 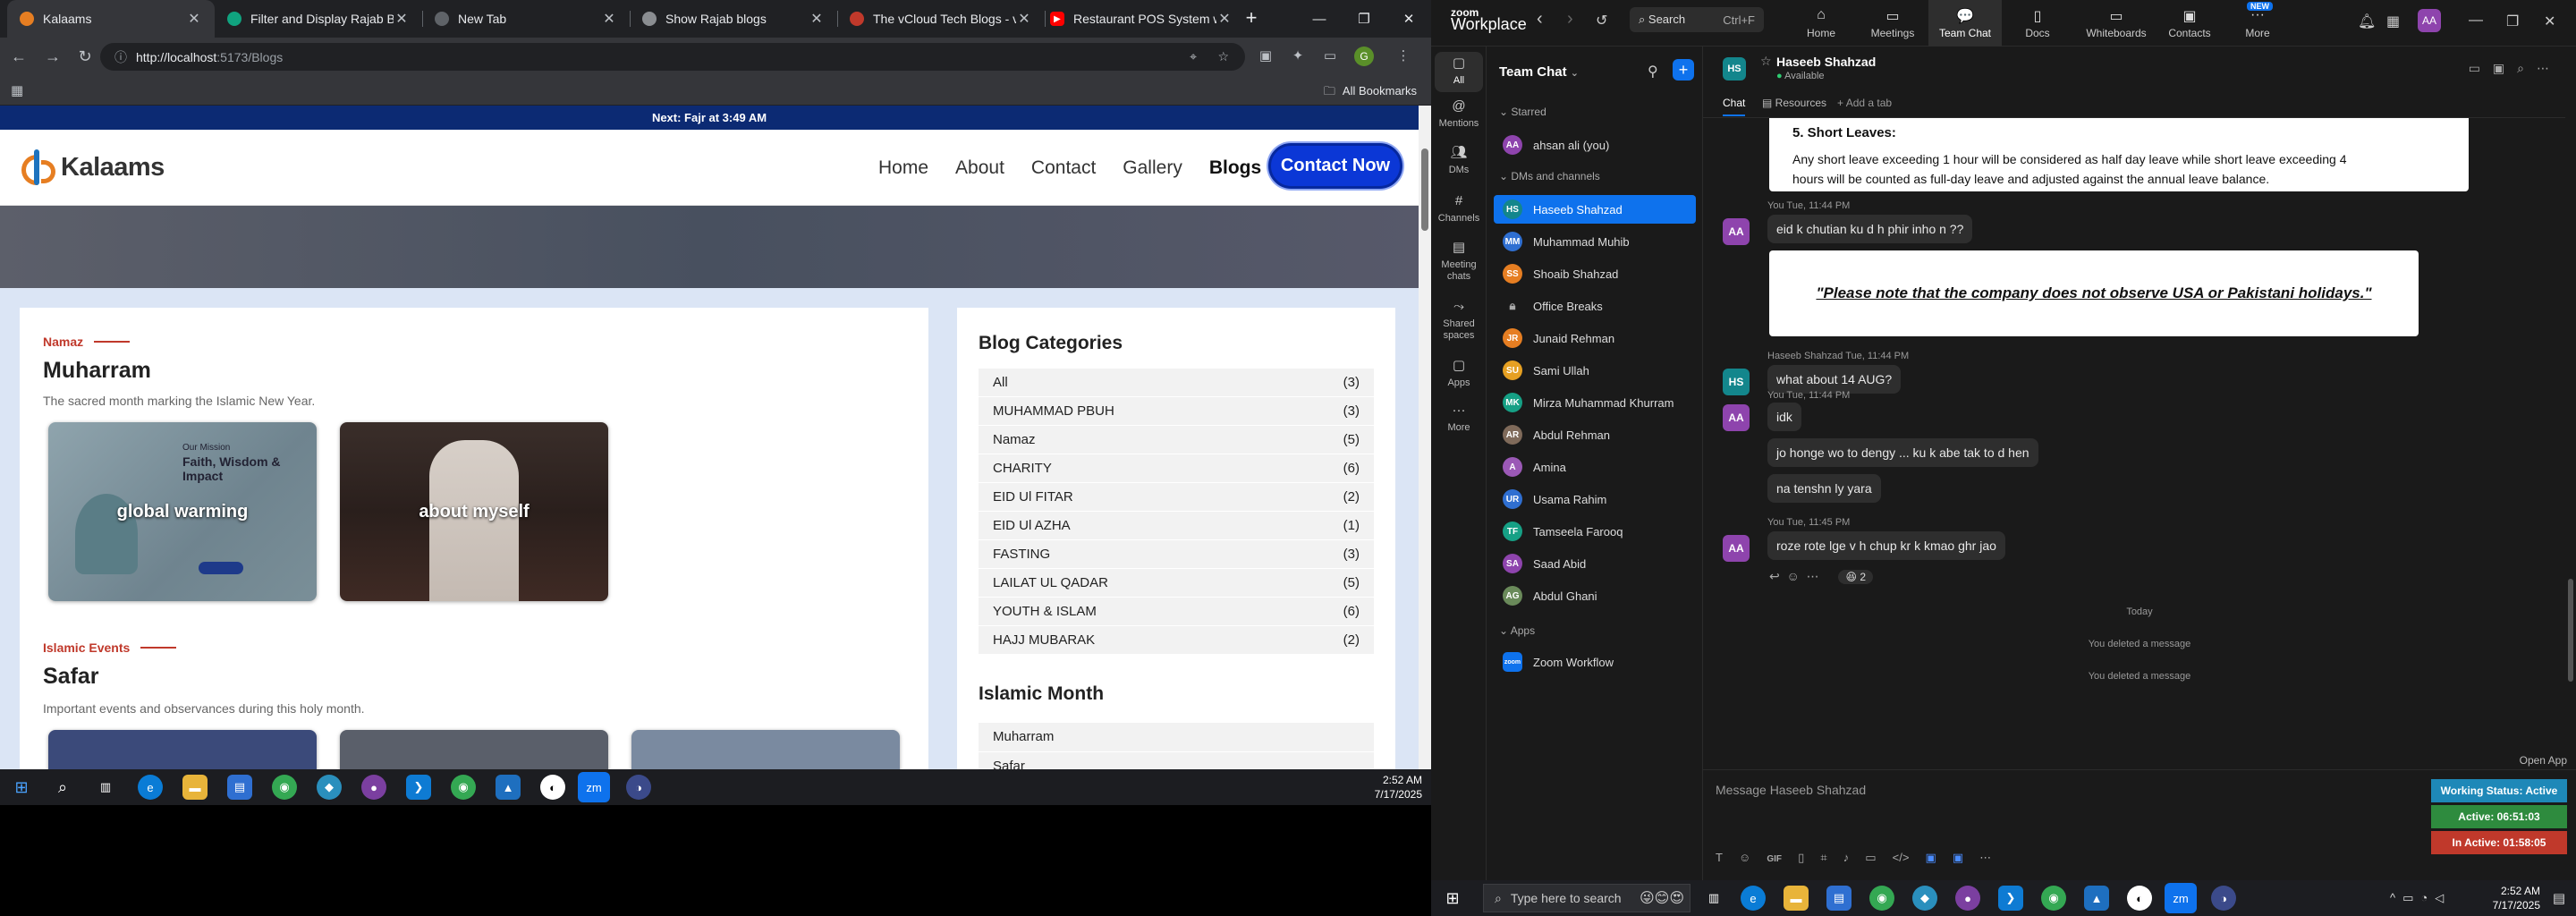 What do you see at coordinates (1176, 760) in the screenshot?
I see `month-item: Safar` at bounding box center [1176, 760].